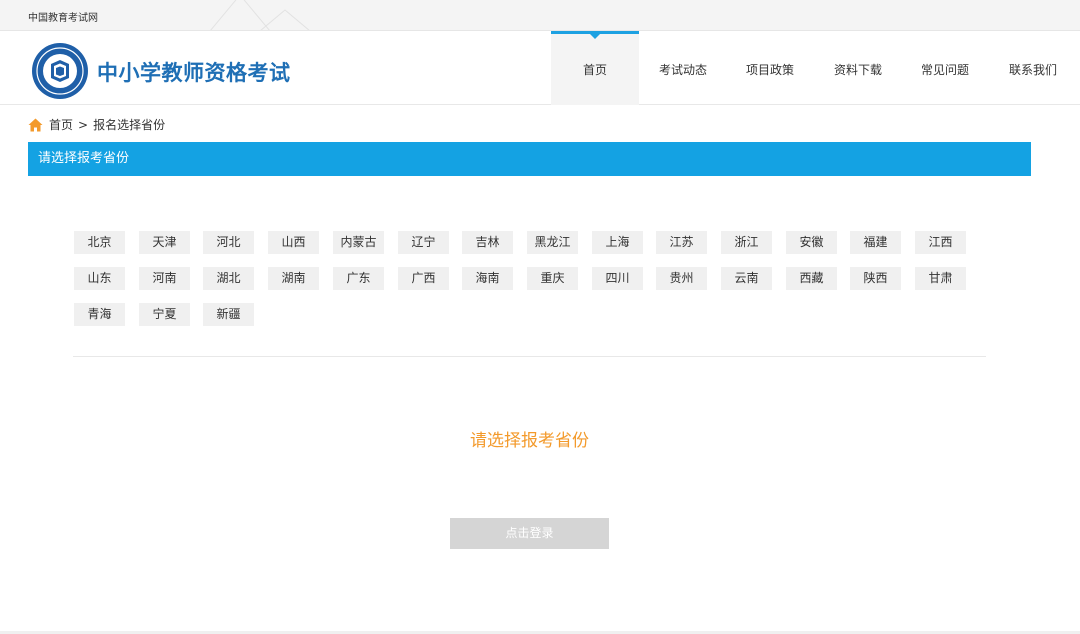 The image size is (1080, 634). What do you see at coordinates (529, 533) in the screenshot?
I see `login-button: 点击登录` at bounding box center [529, 533].